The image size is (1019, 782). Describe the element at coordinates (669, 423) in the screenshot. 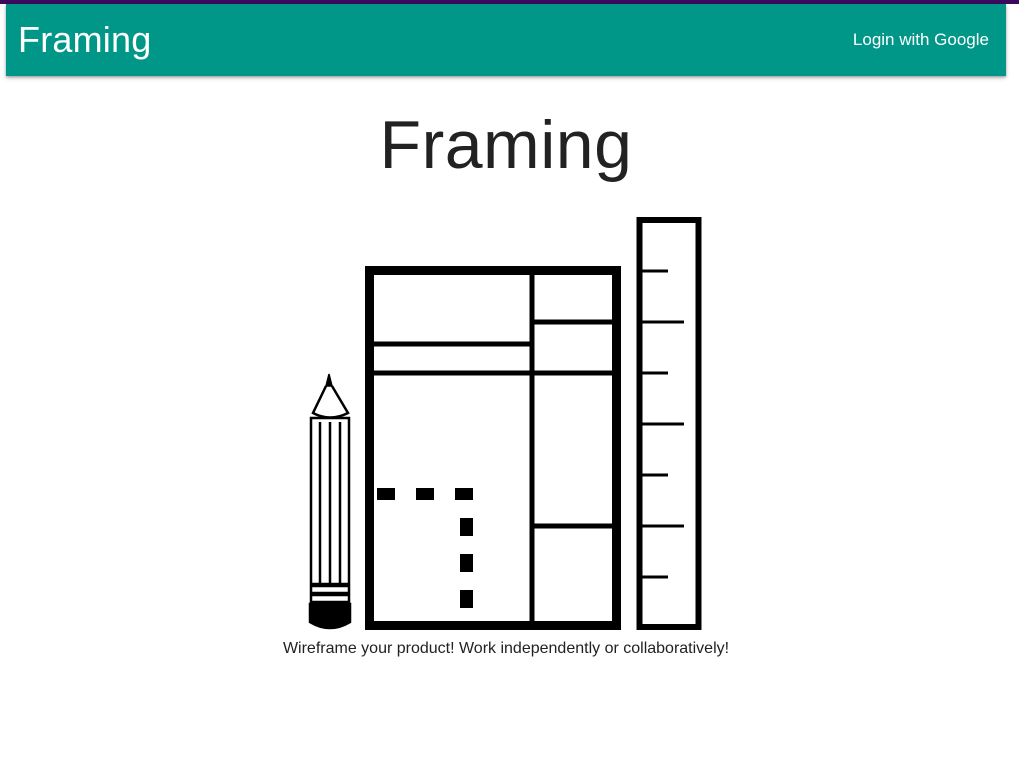

I see `ruler-icon` at that location.